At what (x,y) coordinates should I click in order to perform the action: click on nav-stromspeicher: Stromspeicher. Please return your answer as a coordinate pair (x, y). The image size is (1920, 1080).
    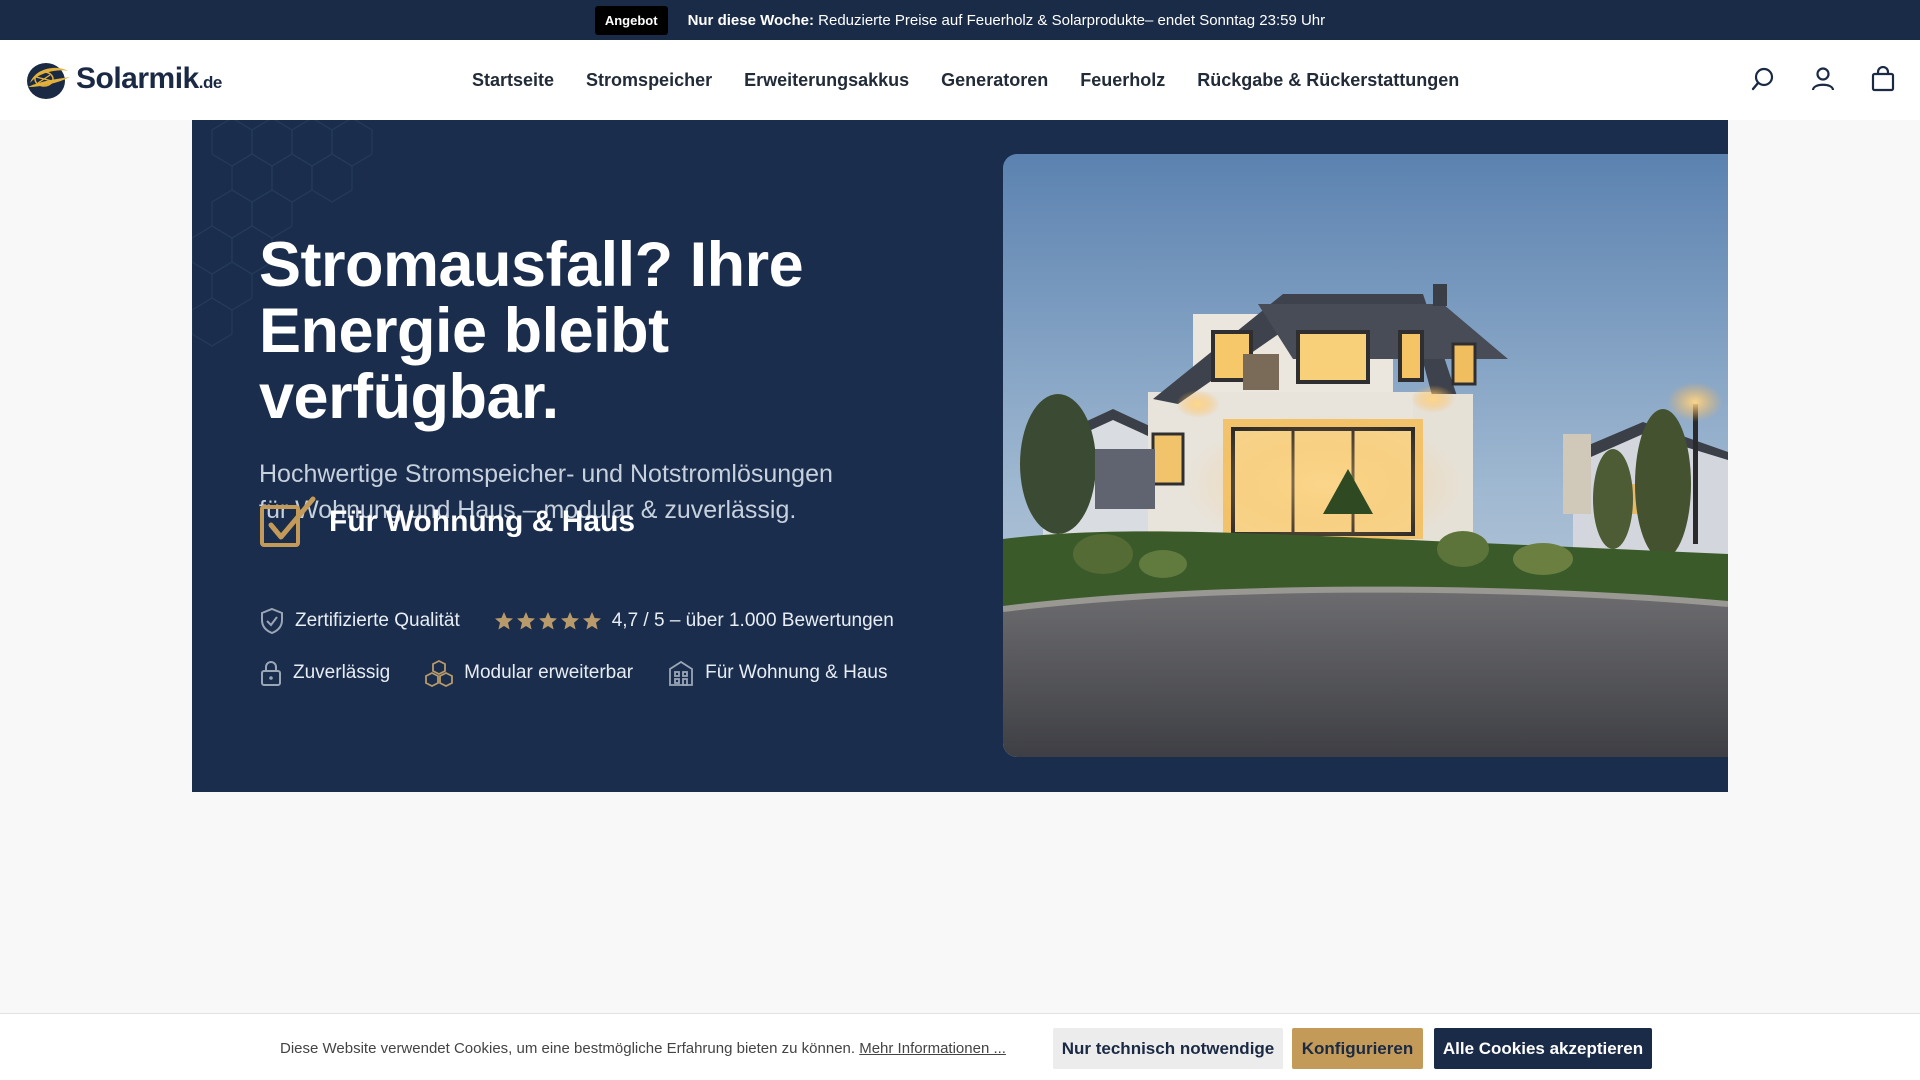
    Looking at the image, I should click on (649, 80).